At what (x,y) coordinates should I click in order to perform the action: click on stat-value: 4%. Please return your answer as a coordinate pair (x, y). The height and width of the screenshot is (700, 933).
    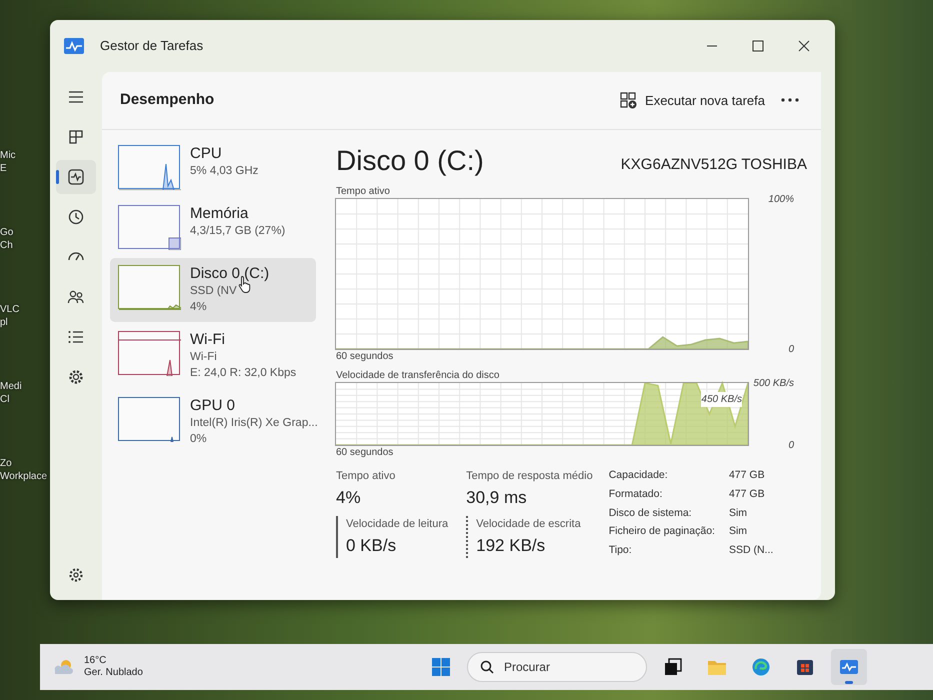
    Looking at the image, I should click on (349, 497).